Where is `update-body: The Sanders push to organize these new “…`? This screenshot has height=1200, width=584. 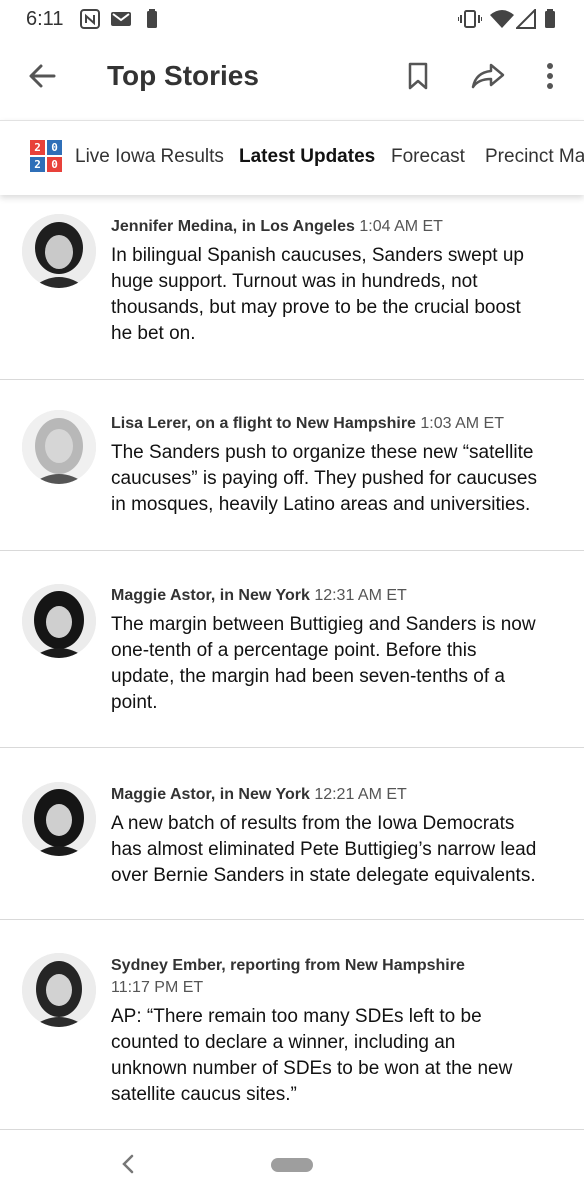 update-body: The Sanders push to organize these new “… is located at coordinates (336, 479).